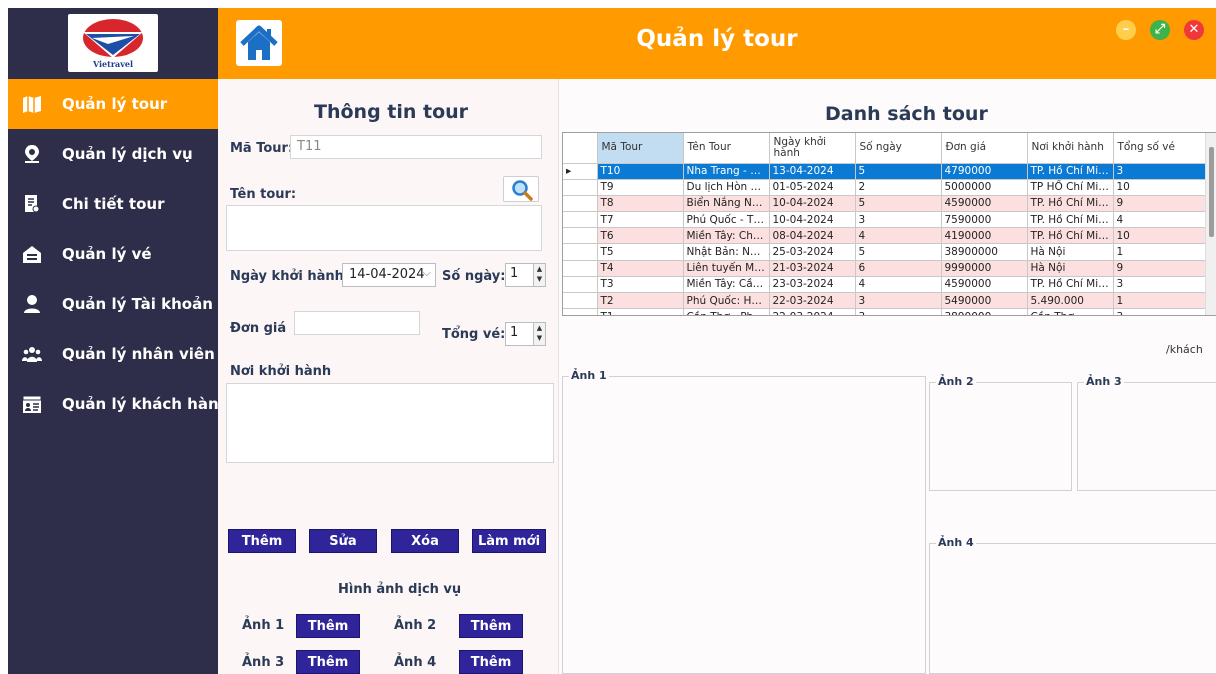 The width and height of the screenshot is (1216, 674). Describe the element at coordinates (984, 236) in the screenshot. I see `table-cell: 4190000` at that location.